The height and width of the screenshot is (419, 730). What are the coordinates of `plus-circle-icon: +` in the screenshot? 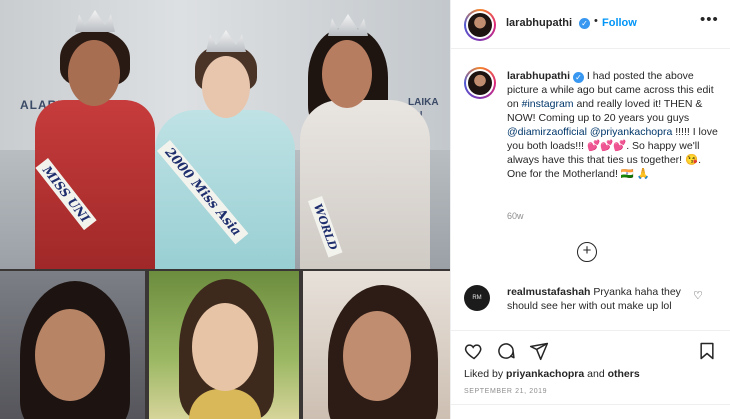 It's located at (587, 252).